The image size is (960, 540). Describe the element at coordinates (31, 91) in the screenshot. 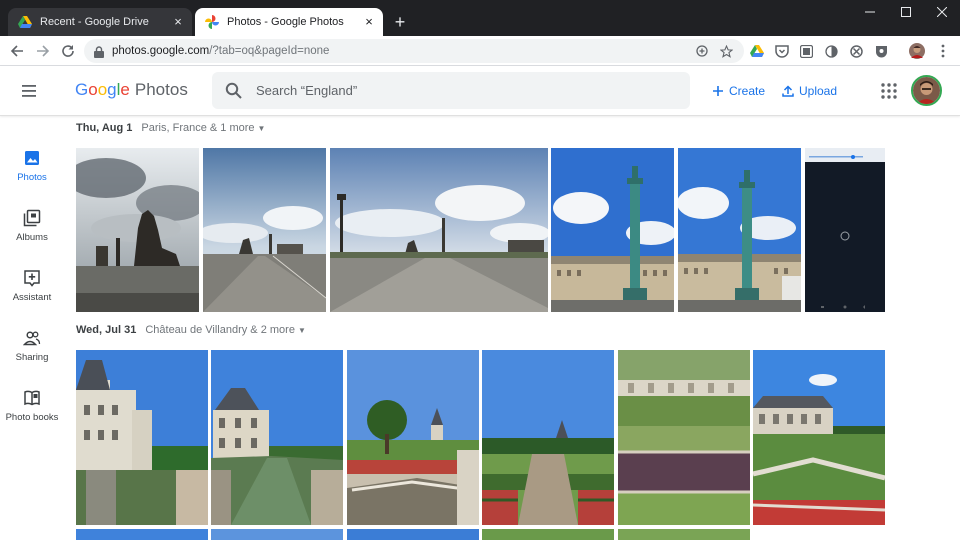

I see `main-menu-icon` at that location.